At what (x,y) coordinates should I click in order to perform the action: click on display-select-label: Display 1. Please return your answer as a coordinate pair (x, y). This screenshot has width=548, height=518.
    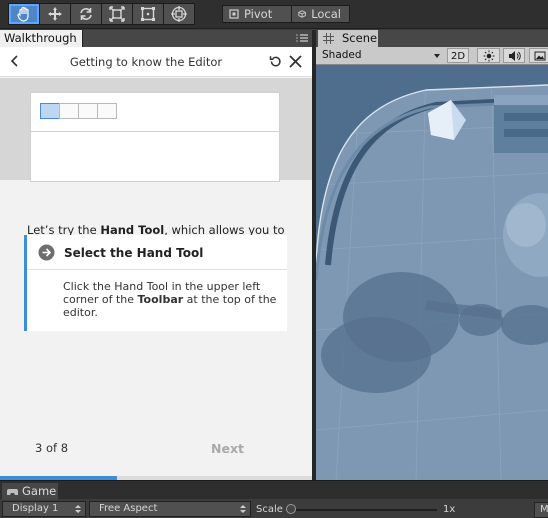
    Looking at the image, I should click on (35, 508).